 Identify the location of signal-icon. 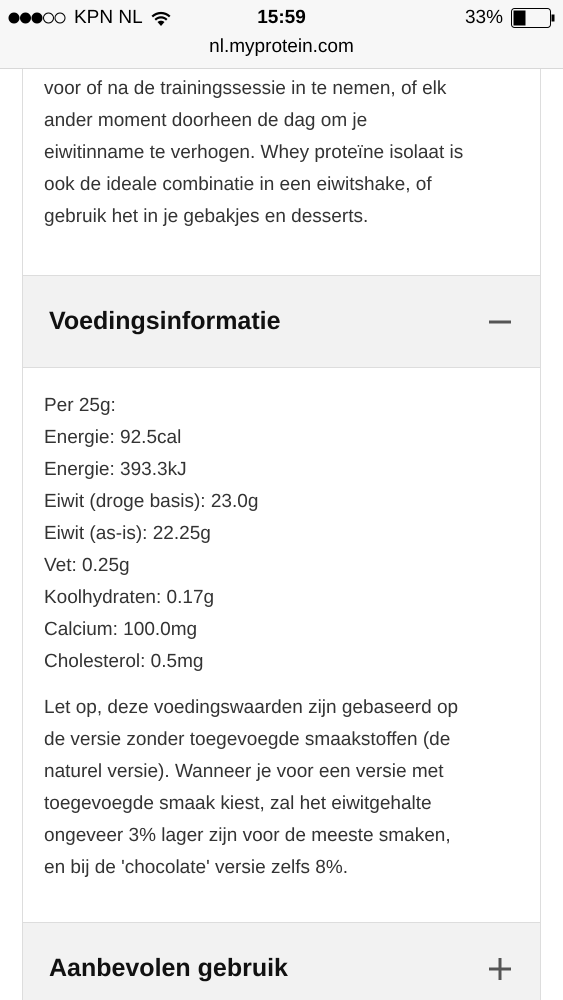
(37, 18).